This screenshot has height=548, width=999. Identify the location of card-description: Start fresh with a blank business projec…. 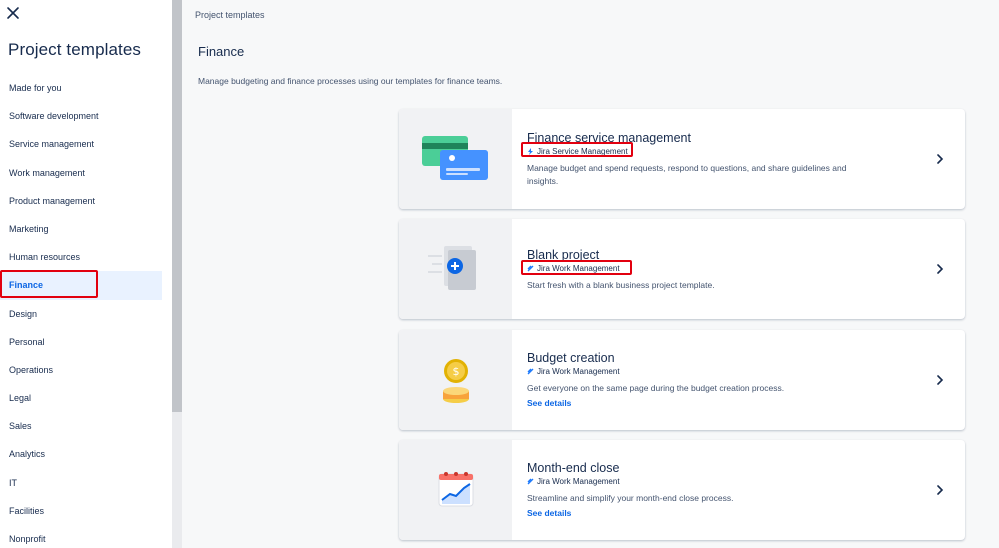
(621, 285).